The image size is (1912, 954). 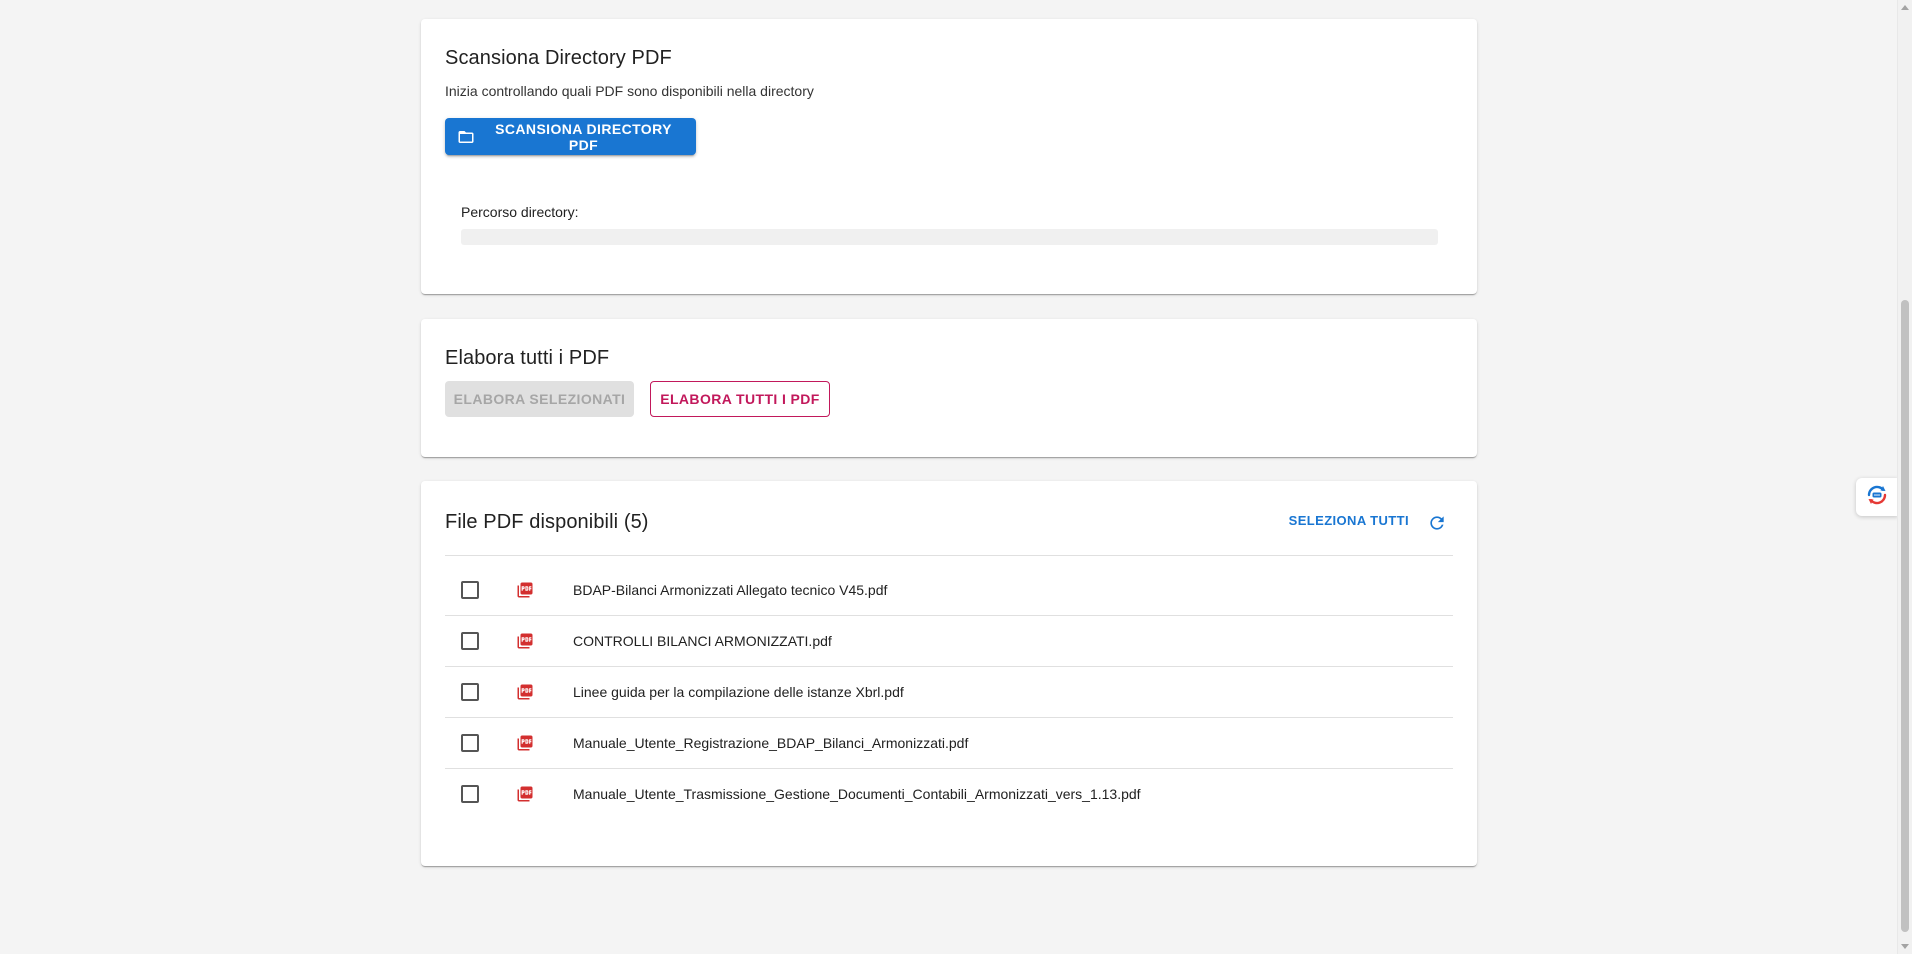 What do you see at coordinates (1905, 616) in the screenshot?
I see `scrollbar-thumb` at bounding box center [1905, 616].